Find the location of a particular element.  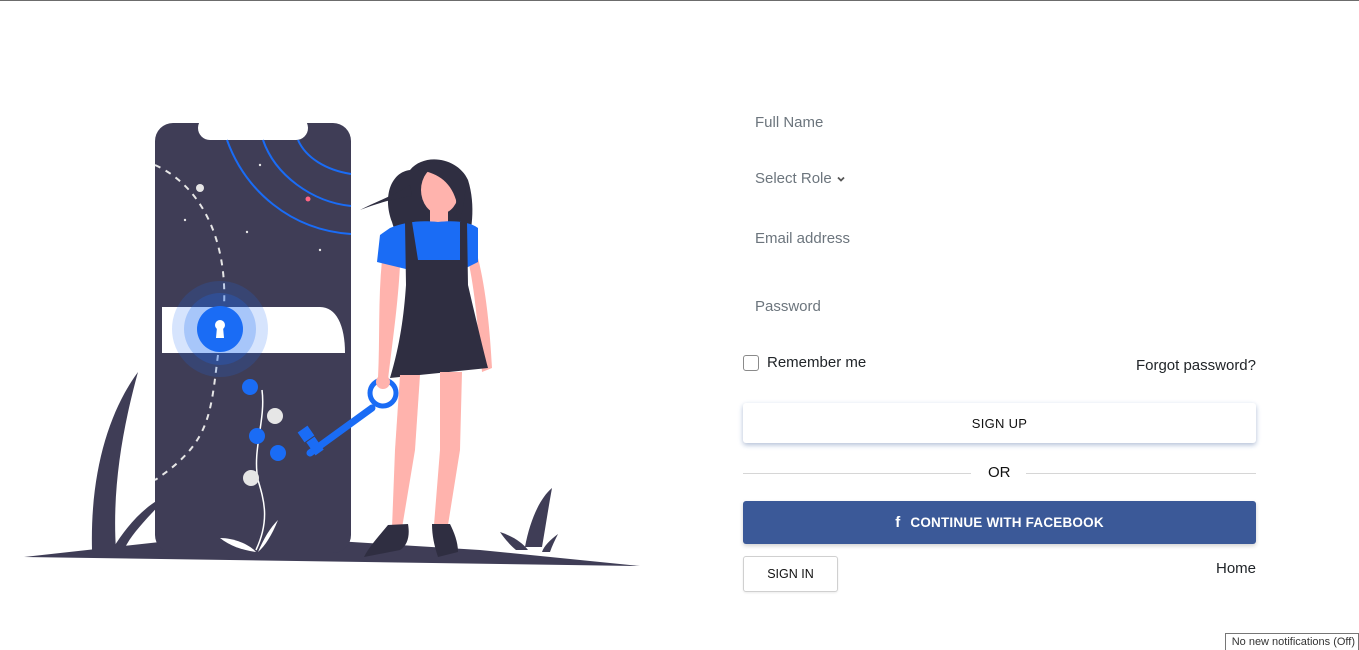

sign-up-button: SIGN UP is located at coordinates (999, 423).